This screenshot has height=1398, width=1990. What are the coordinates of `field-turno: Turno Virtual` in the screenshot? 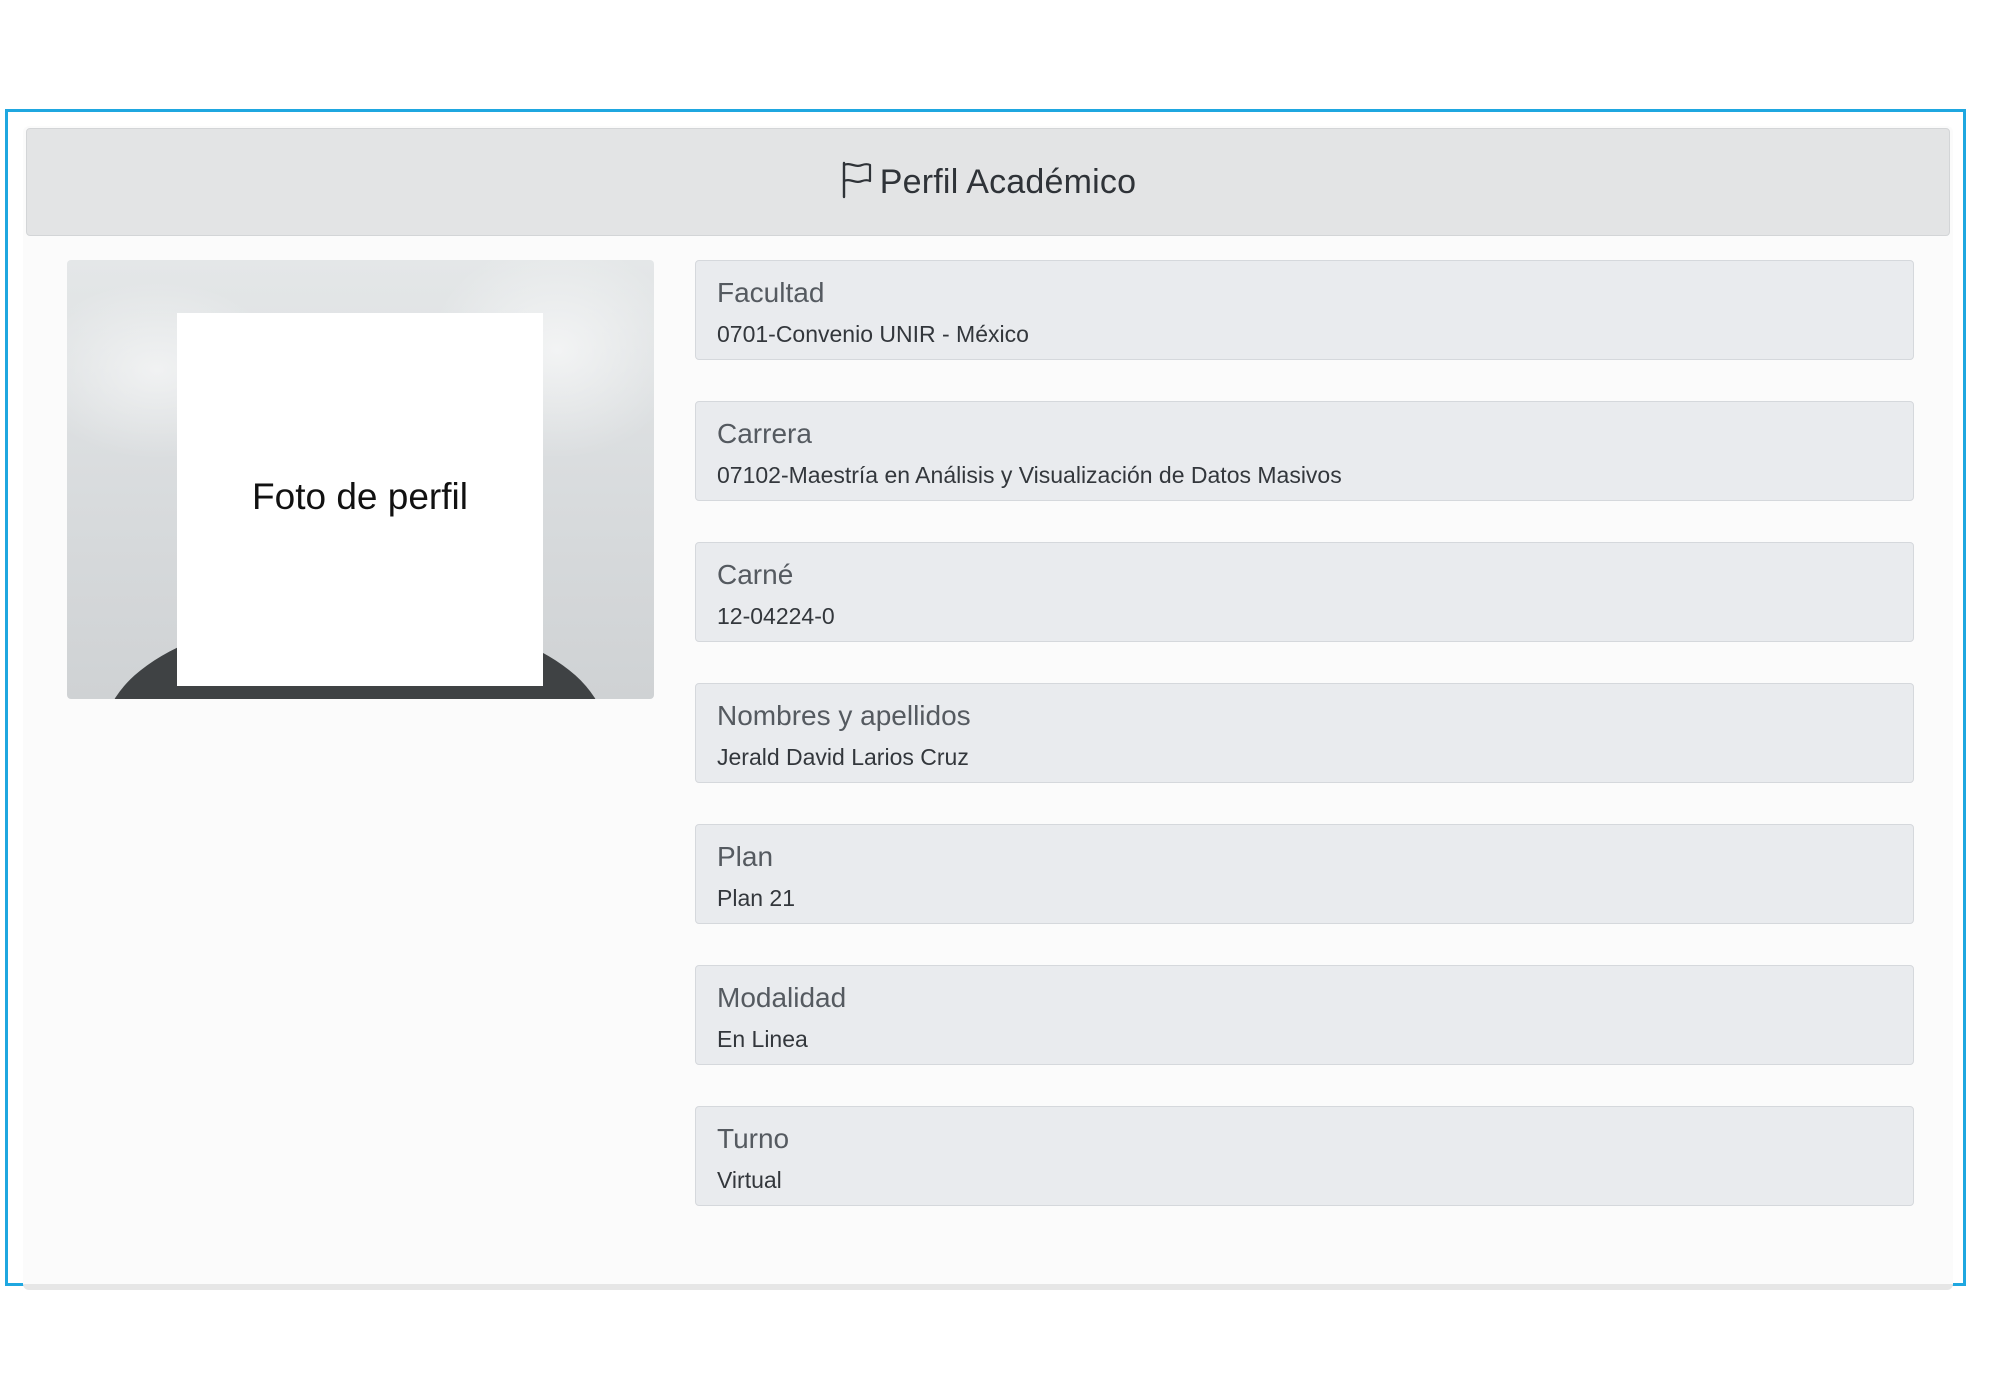 It's located at (1304, 1156).